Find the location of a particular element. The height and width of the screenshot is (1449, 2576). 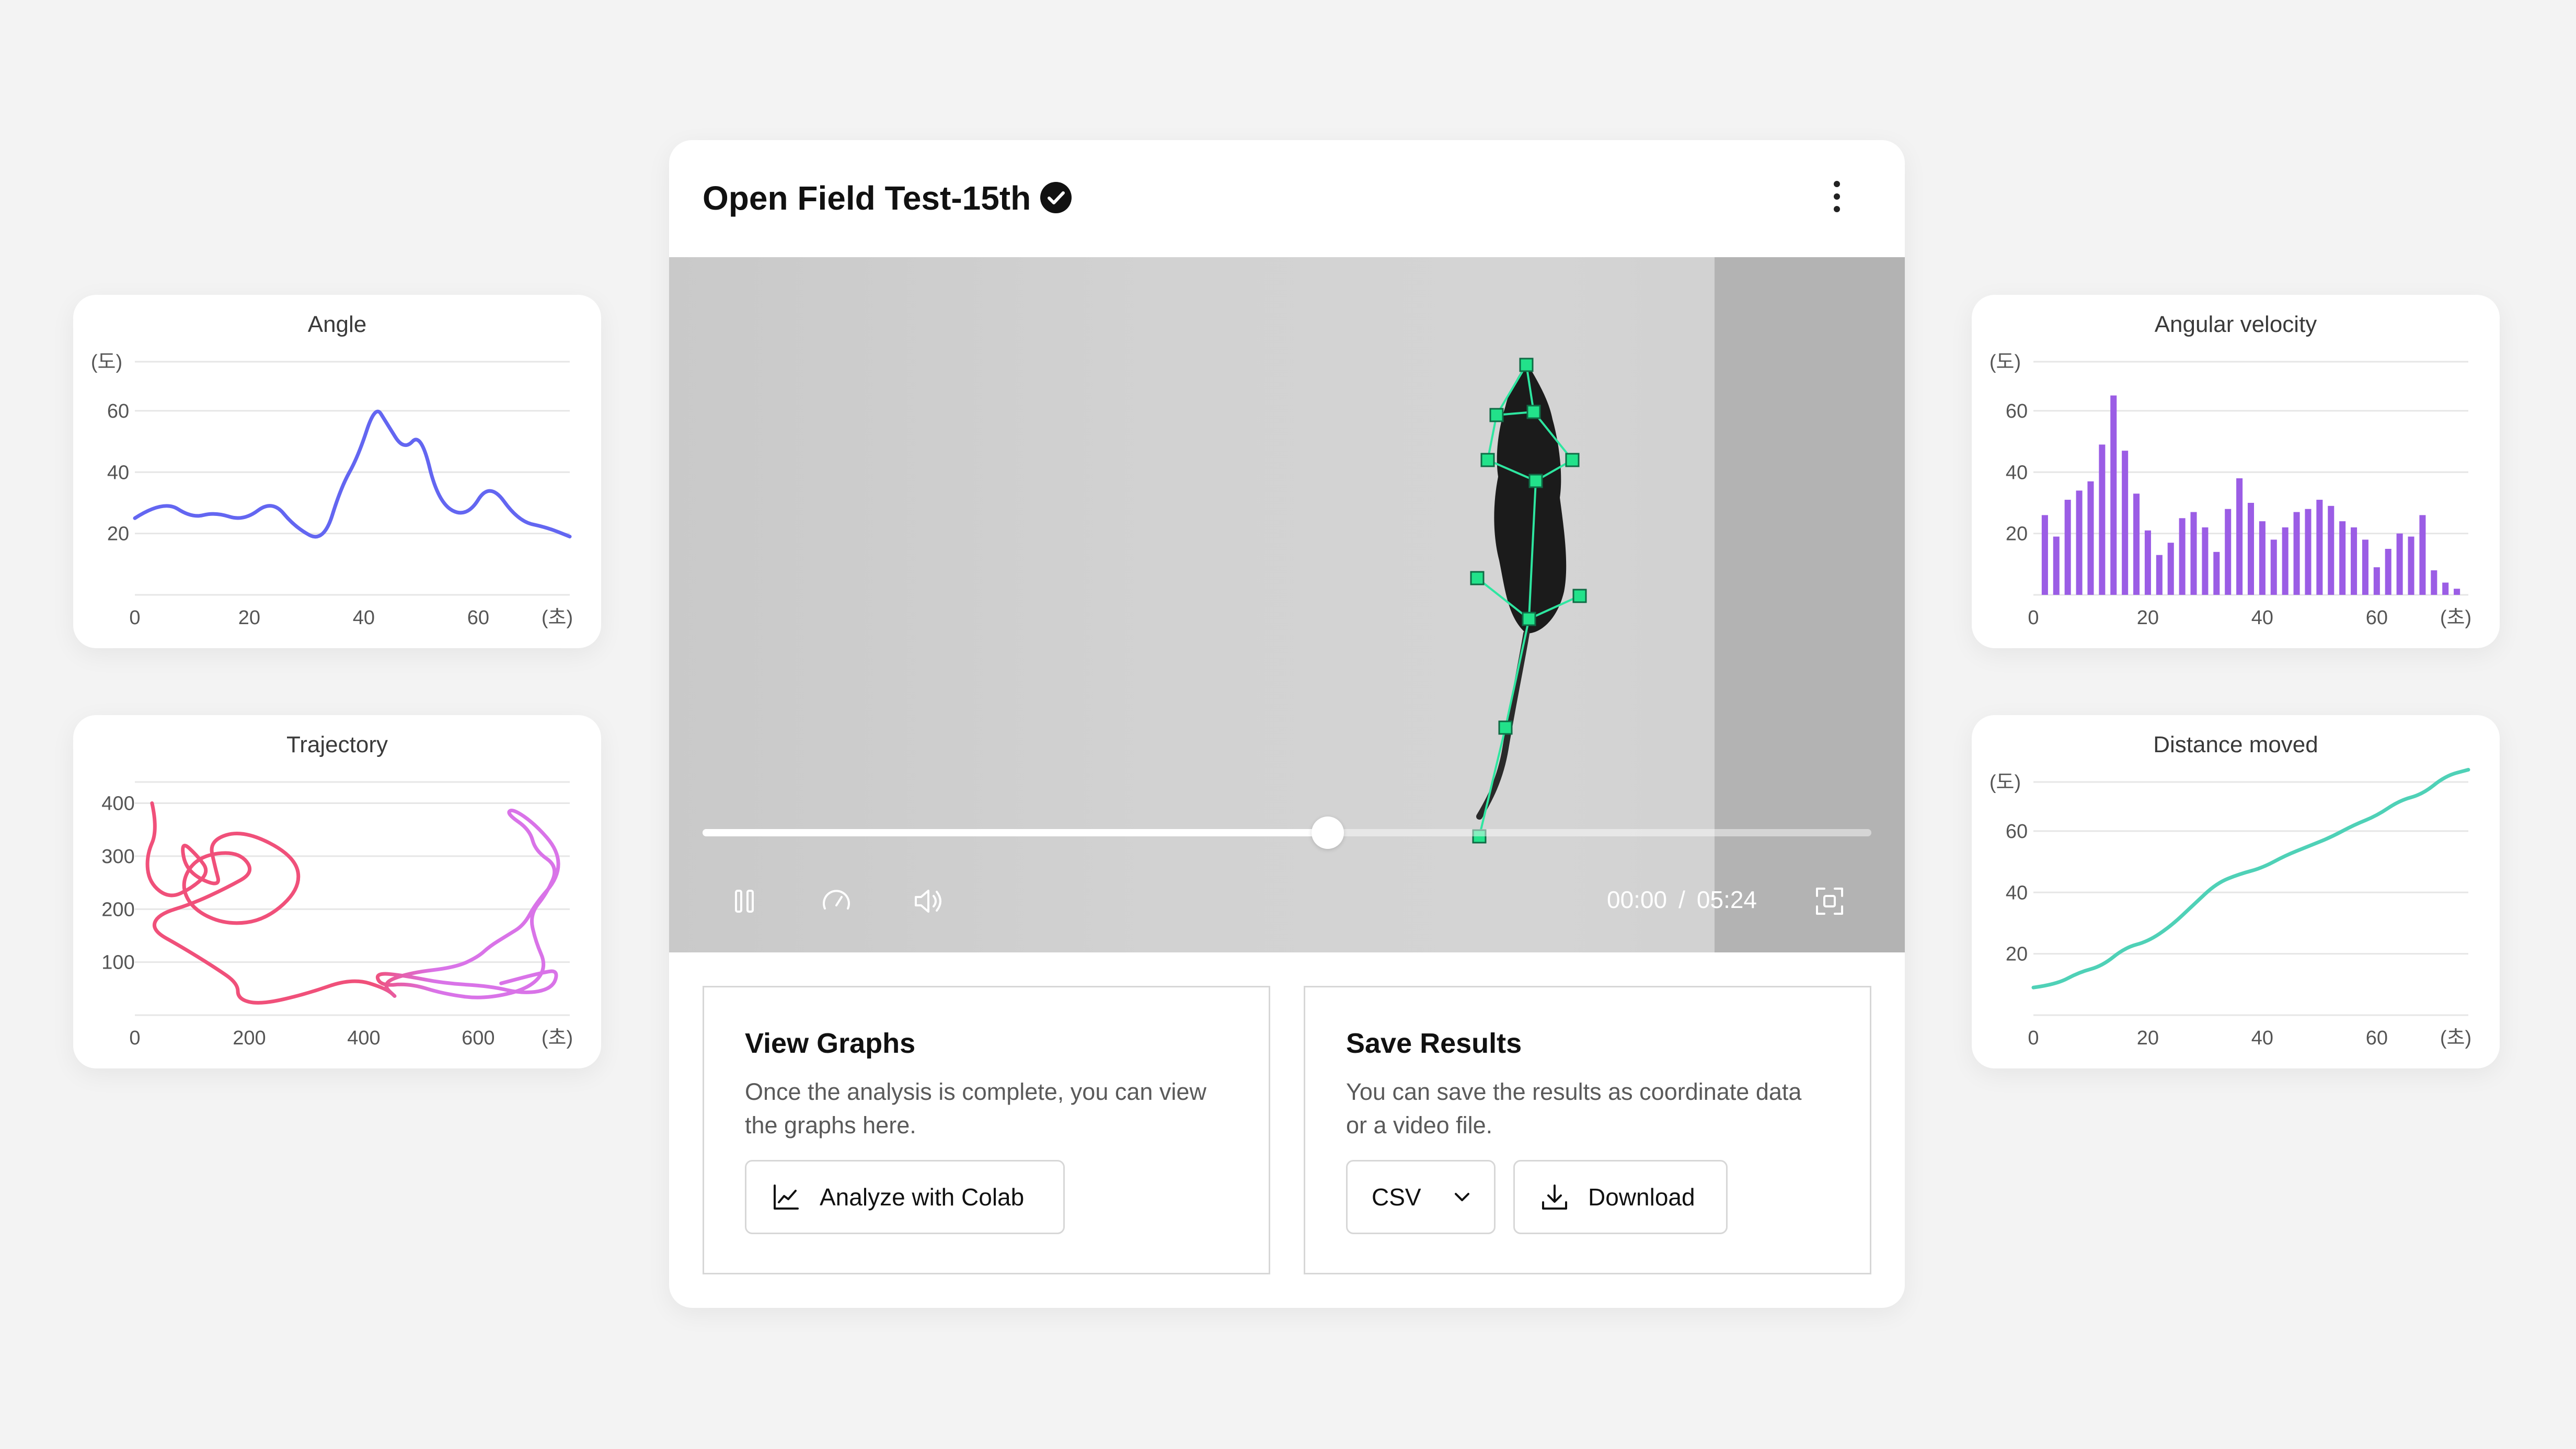

distance-moved-chart-ylabel: (도) is located at coordinates (2005, 783).